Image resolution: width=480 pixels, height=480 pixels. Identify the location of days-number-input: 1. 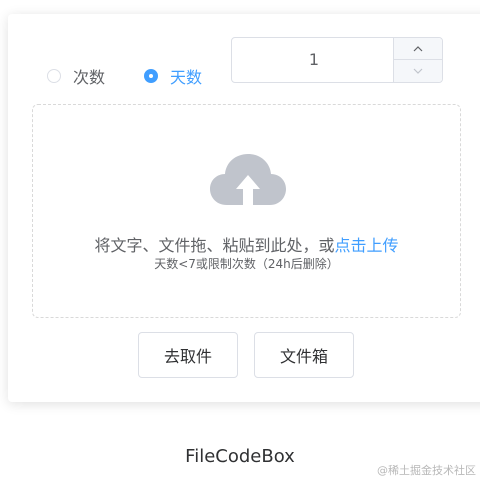
(337, 60).